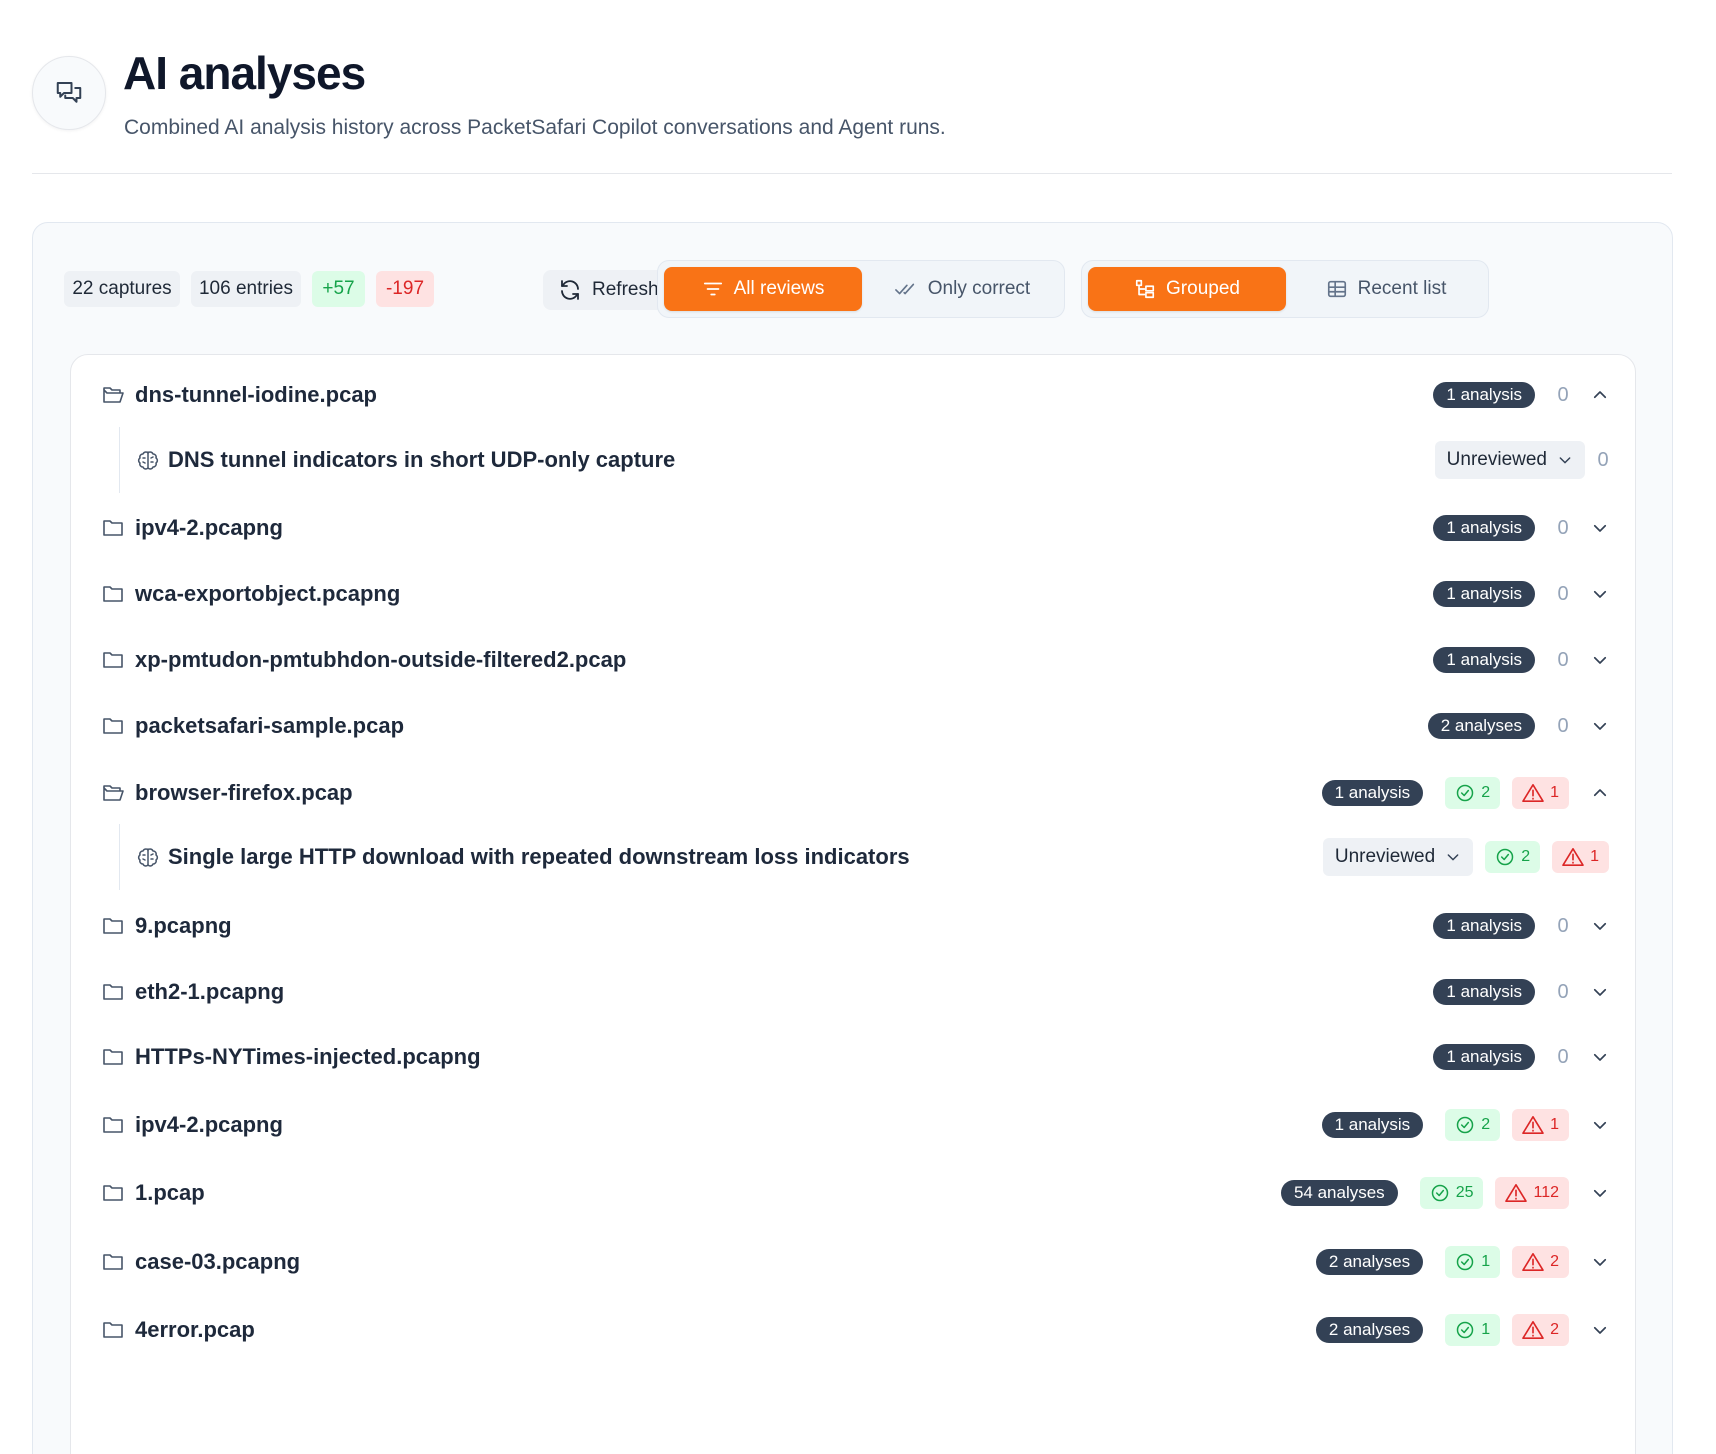 Image resolution: width=1716 pixels, height=1454 pixels. What do you see at coordinates (854, 1330) in the screenshot?
I see `capture-group-row: 4error.pcap 2 analyses 1 2` at bounding box center [854, 1330].